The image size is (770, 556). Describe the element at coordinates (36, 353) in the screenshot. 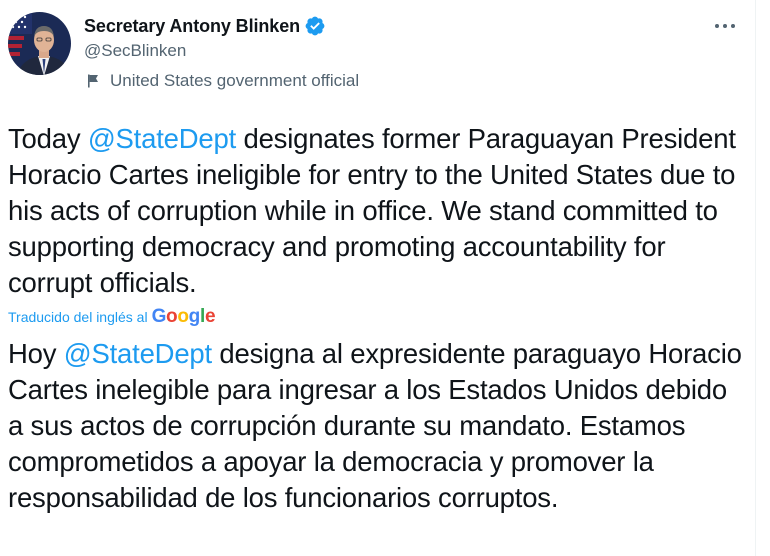

I see `translated-text-start: Hoy` at that location.